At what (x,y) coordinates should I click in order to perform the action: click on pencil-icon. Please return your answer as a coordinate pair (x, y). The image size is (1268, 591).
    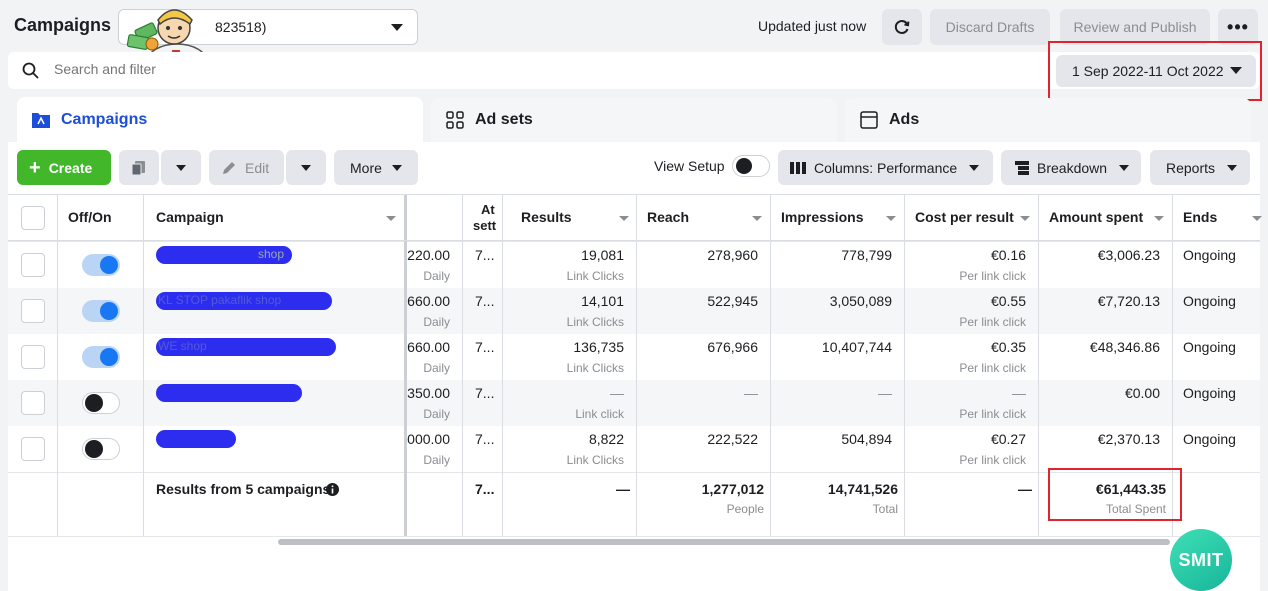
    Looking at the image, I should click on (229, 167).